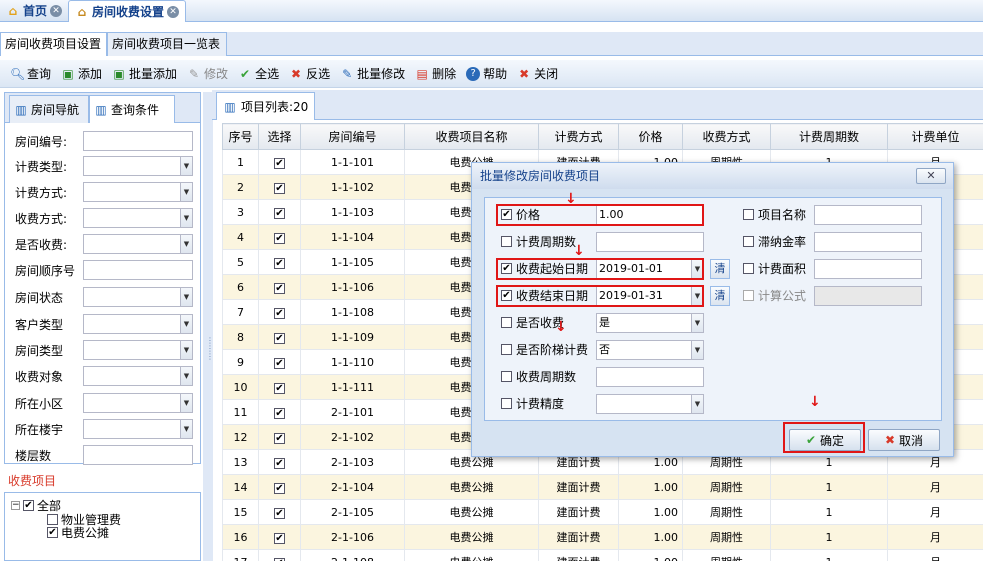 The width and height of the screenshot is (983, 561). I want to click on splitter-handle: ⋮ ⋮ ⋮, so click(210, 349).